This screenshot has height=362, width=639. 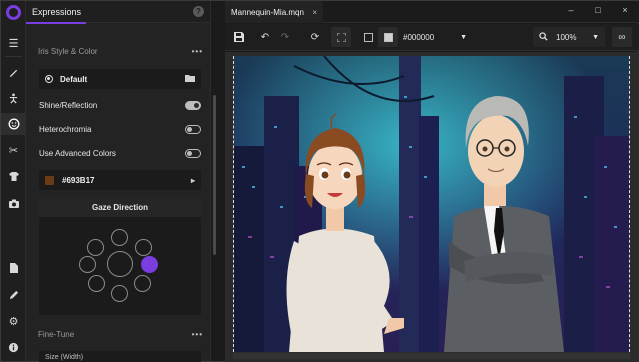 I want to click on fine-tune-size-width: Size (Width), so click(x=120, y=356).